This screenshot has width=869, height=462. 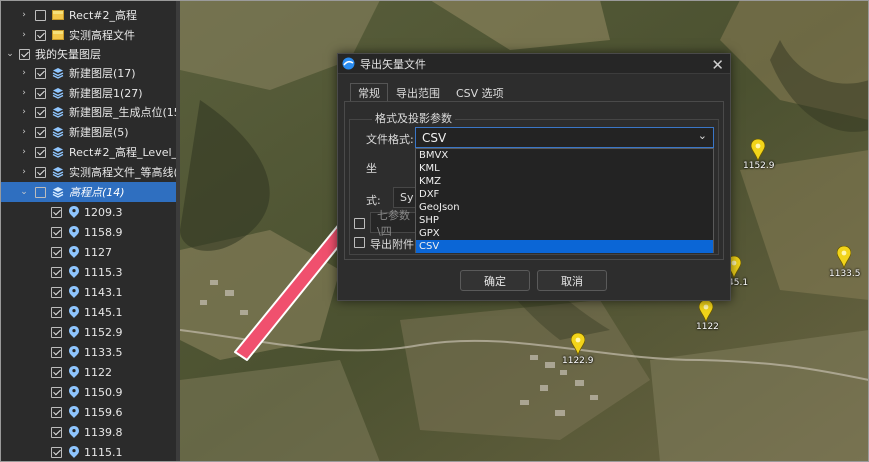 I want to click on export-attachment-checkbox, so click(x=359, y=242).